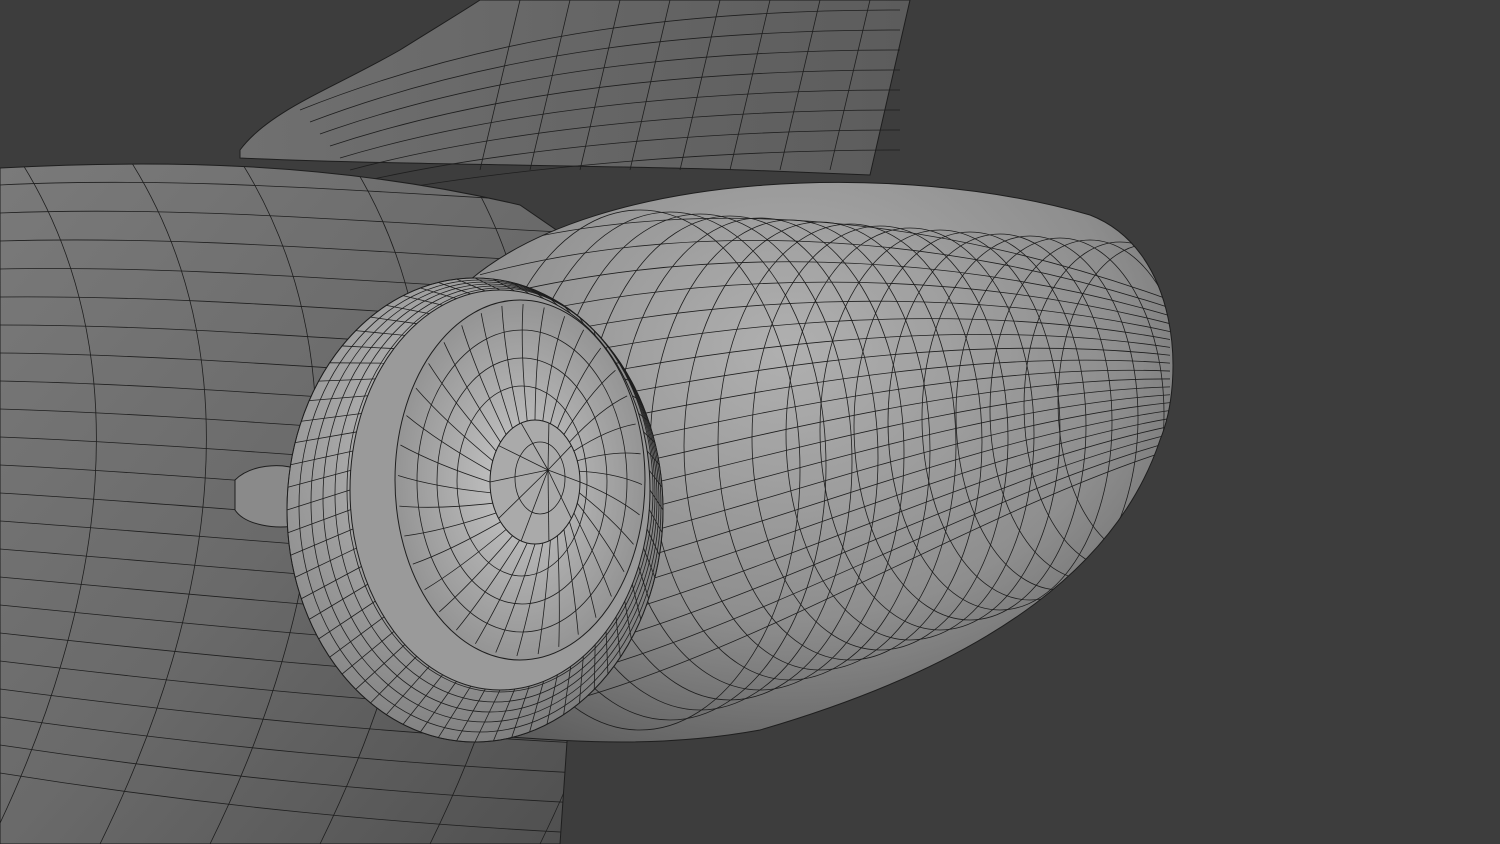 The width and height of the screenshot is (1500, 844). Describe the element at coordinates (535, 482) in the screenshot. I see `spinner-cone` at that location.